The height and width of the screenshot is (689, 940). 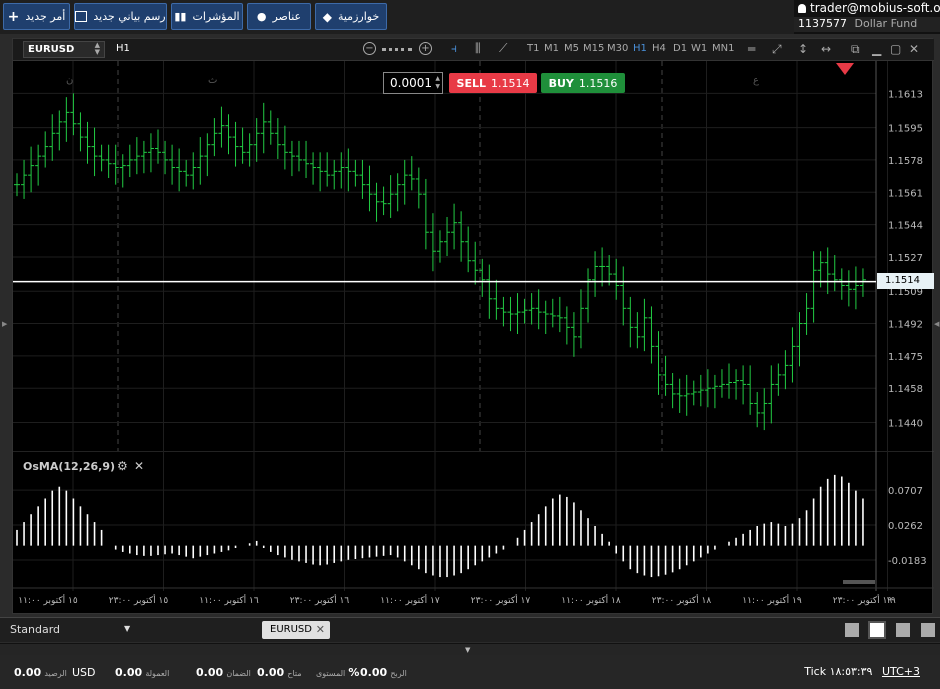 I want to click on candle-chart-type-icon: ⫼, so click(x=478, y=48).